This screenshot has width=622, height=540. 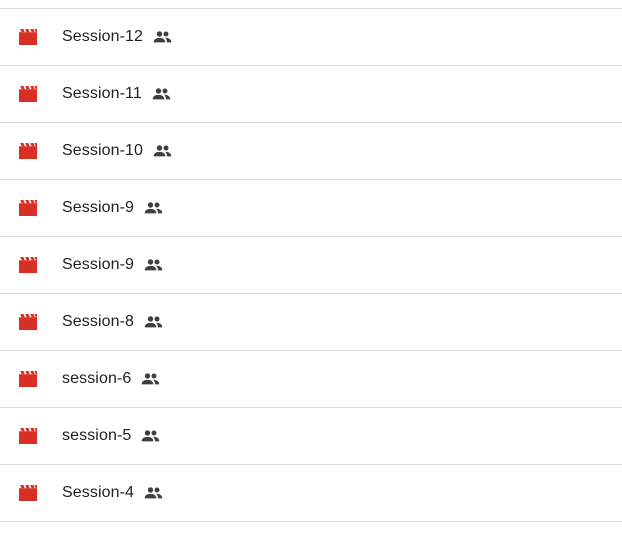 I want to click on file-name: Session-4, so click(x=98, y=492).